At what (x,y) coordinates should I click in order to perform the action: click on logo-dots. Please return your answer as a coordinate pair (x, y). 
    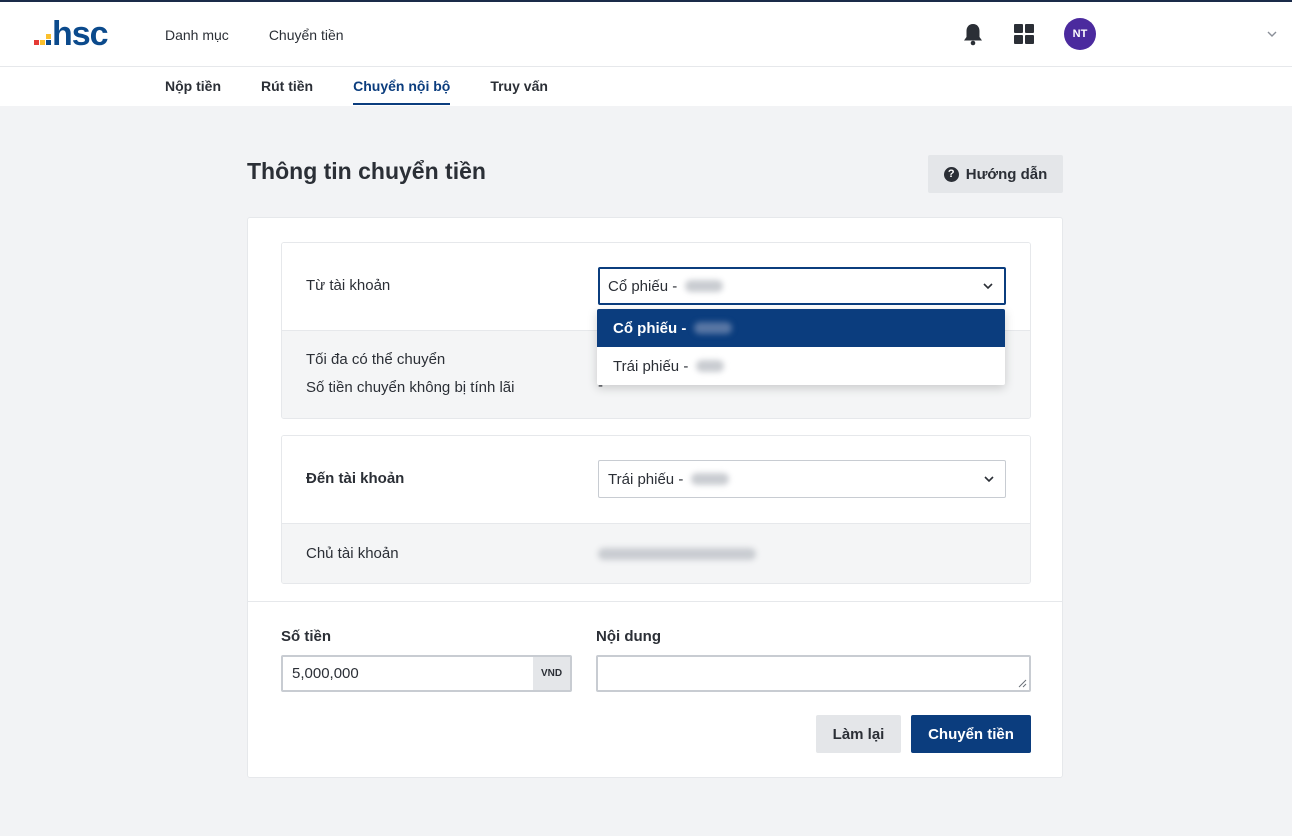
    Looking at the image, I should click on (43, 34).